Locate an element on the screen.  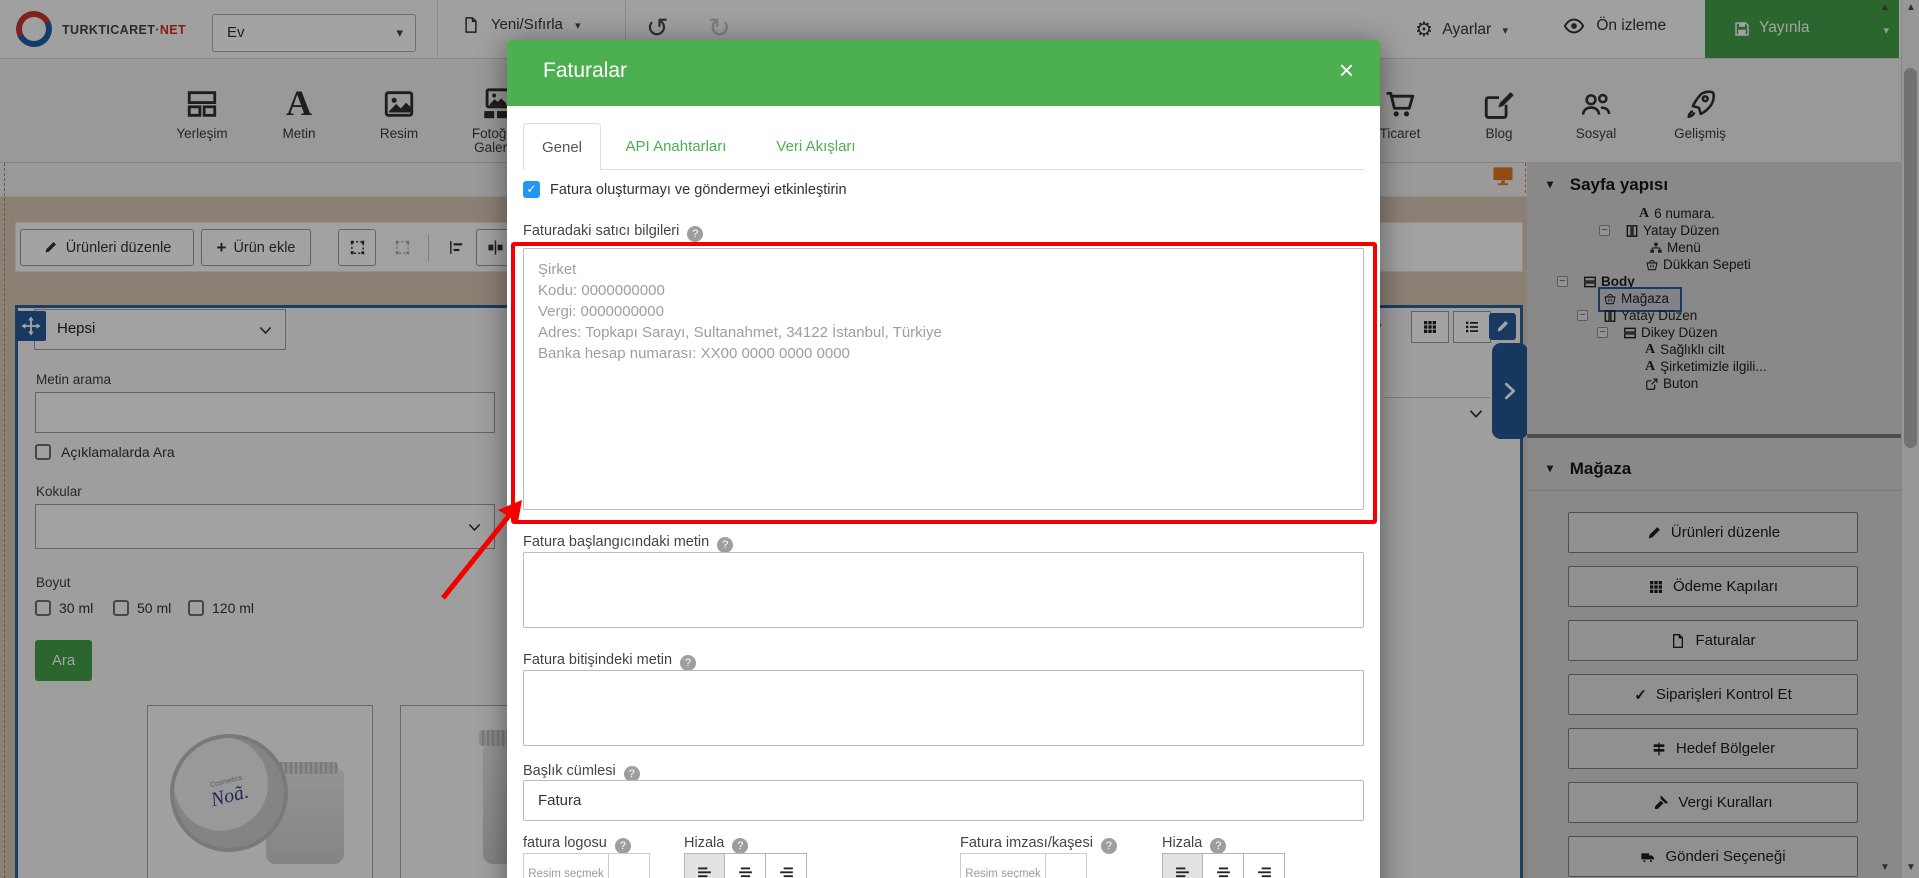
title-phrase-input is located at coordinates (943, 800).